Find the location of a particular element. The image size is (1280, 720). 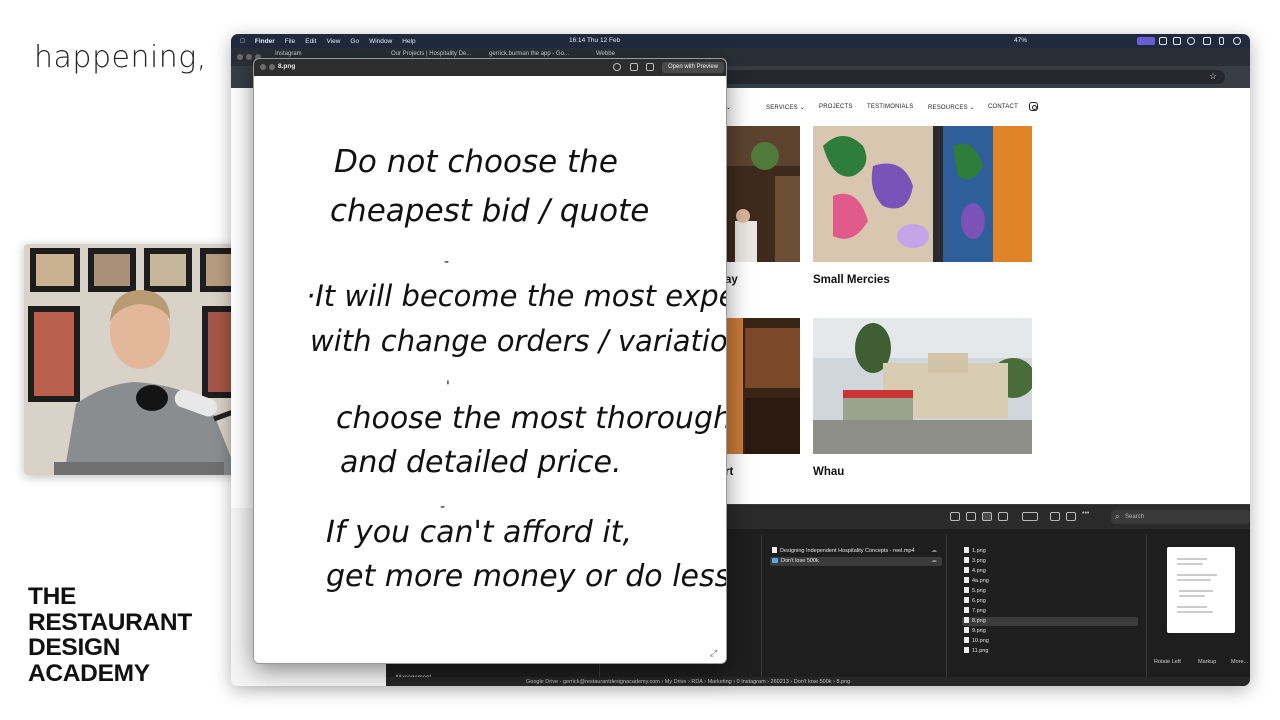

file-name: 4.png is located at coordinates (979, 571).